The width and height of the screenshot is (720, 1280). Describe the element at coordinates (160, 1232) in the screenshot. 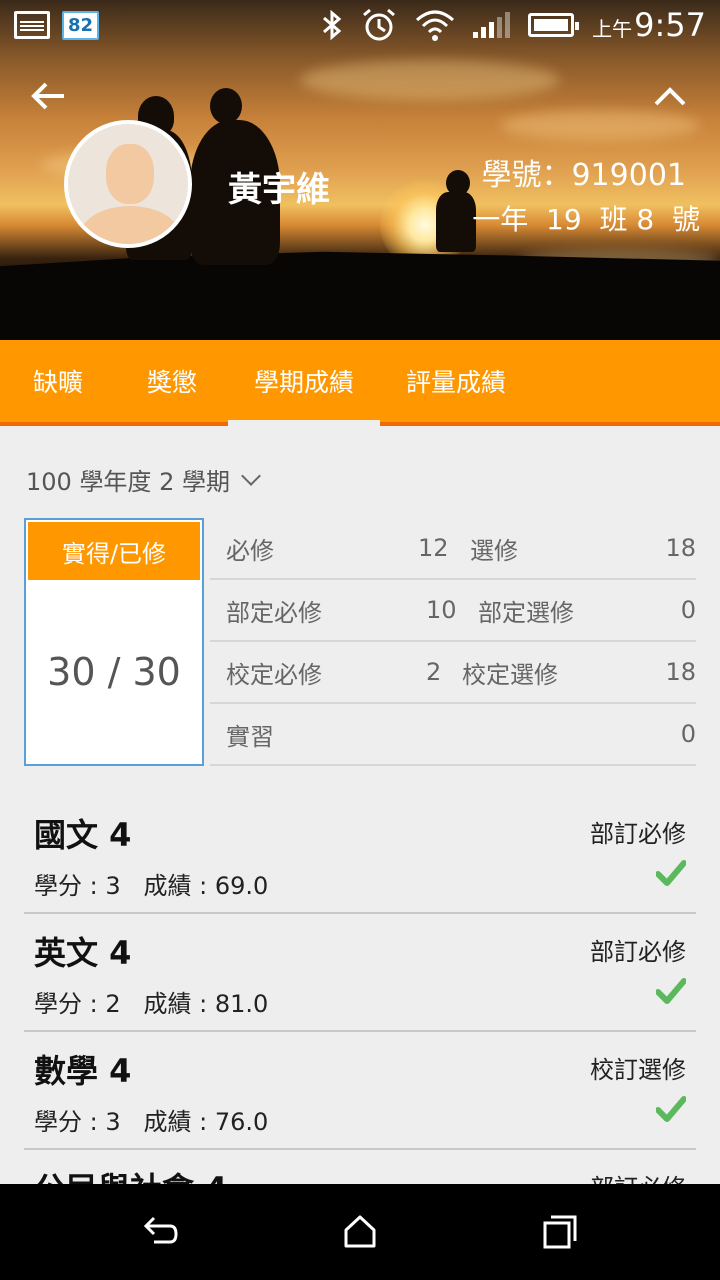

I see `back-nav-icon` at that location.